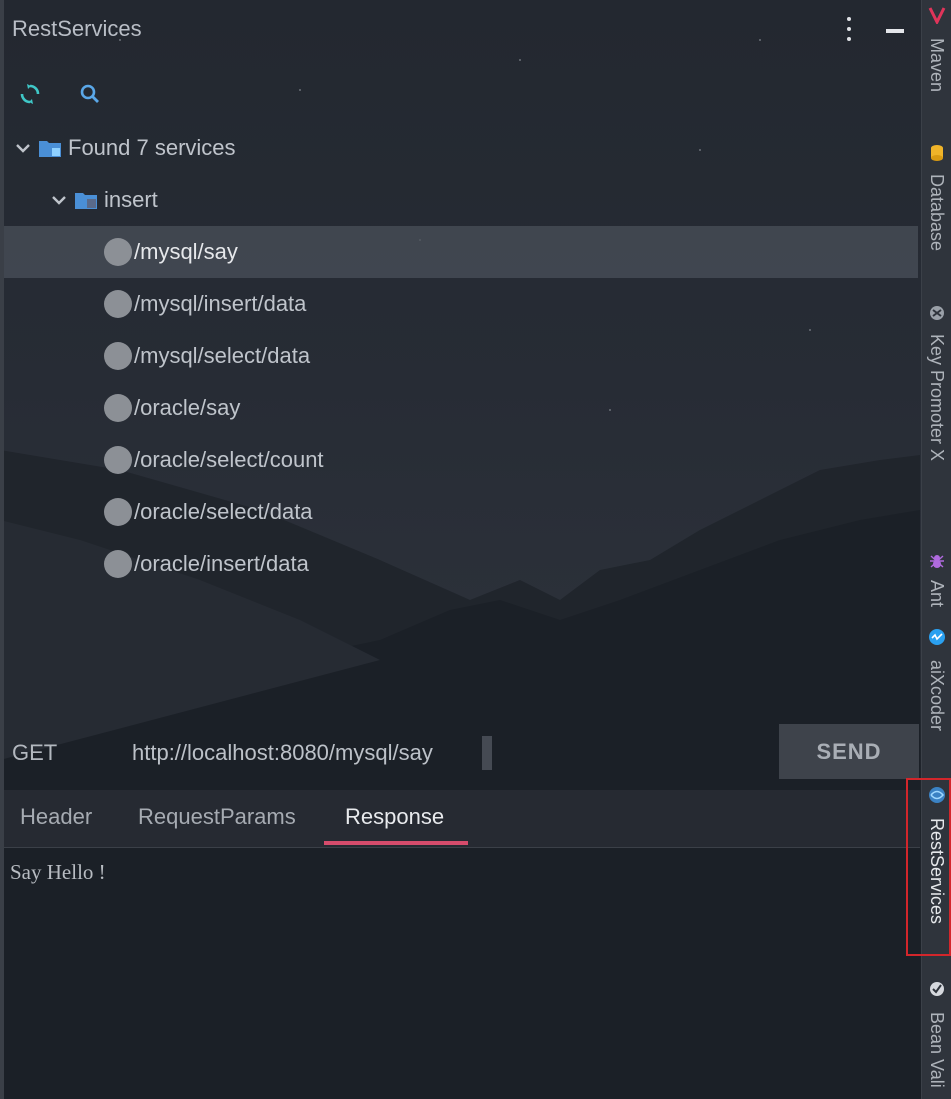  Describe the element at coordinates (229, 459) in the screenshot. I see `service-path: /oracle/select/count` at that location.